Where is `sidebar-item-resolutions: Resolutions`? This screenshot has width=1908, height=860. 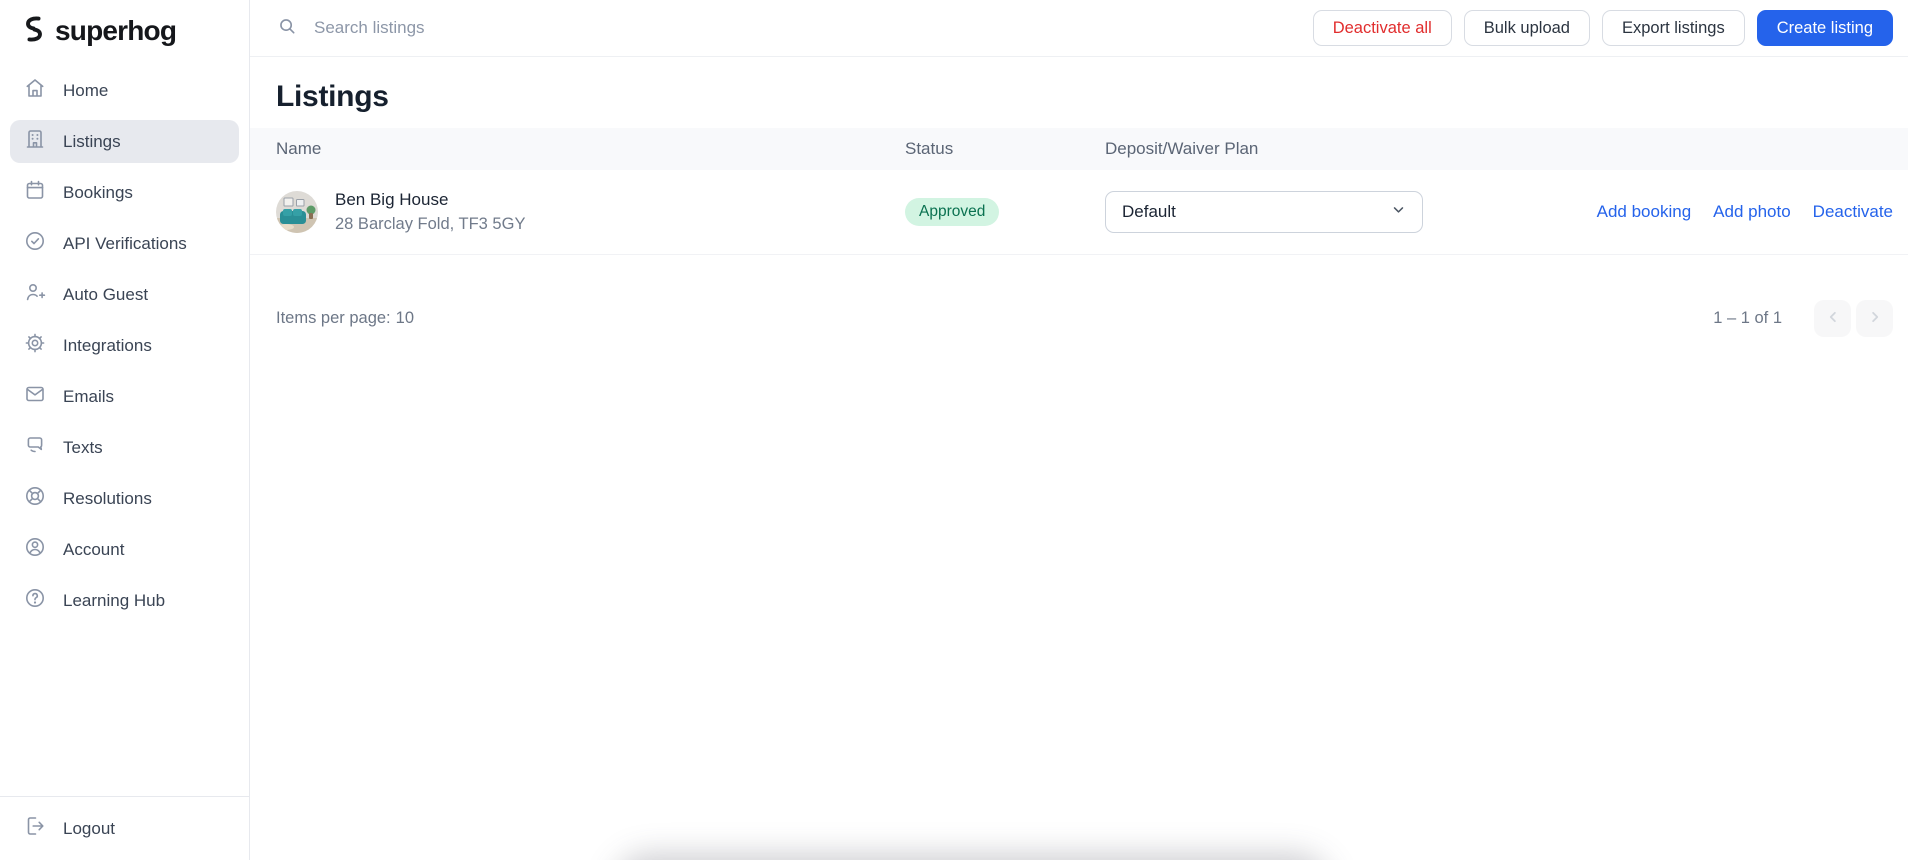 sidebar-item-resolutions: Resolutions is located at coordinates (124, 498).